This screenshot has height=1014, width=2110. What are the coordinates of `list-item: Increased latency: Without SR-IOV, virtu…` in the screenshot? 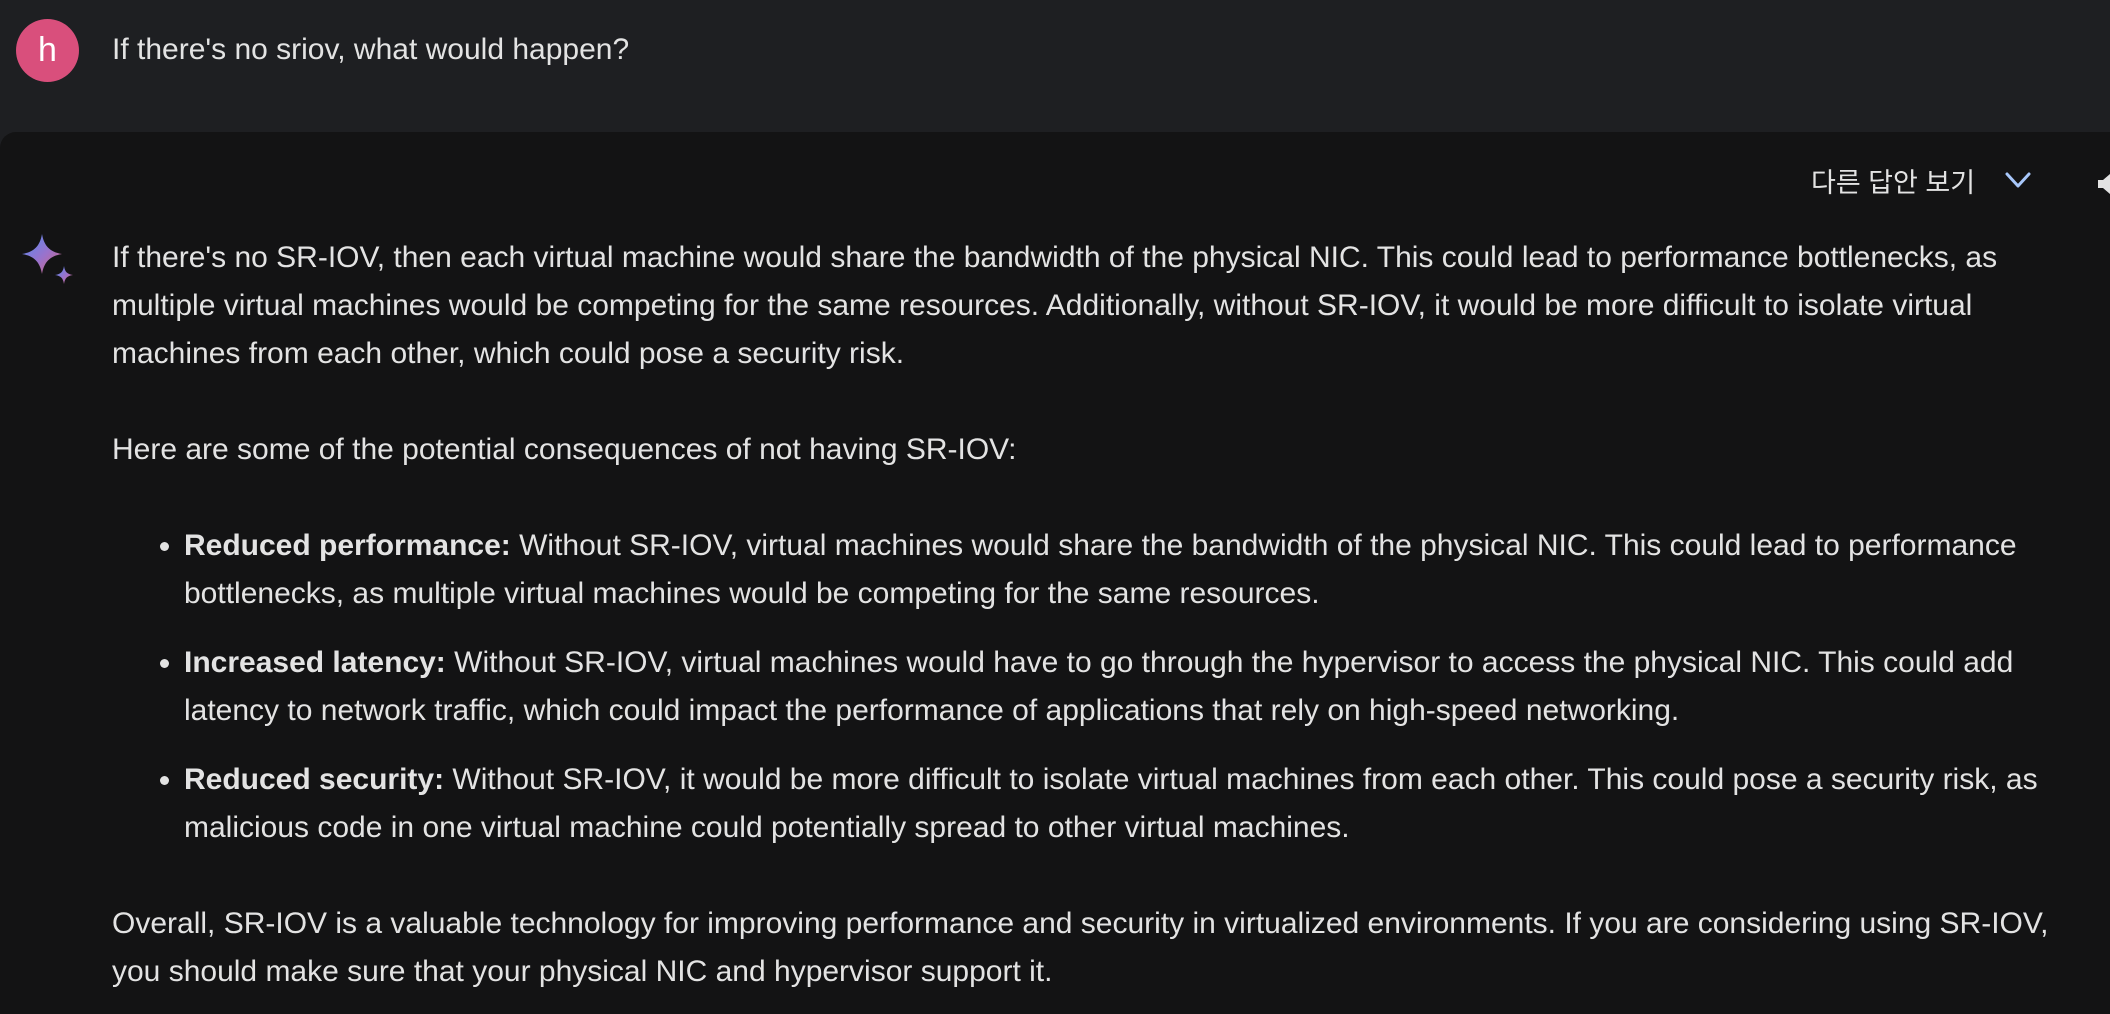 It's located at (1143, 687).